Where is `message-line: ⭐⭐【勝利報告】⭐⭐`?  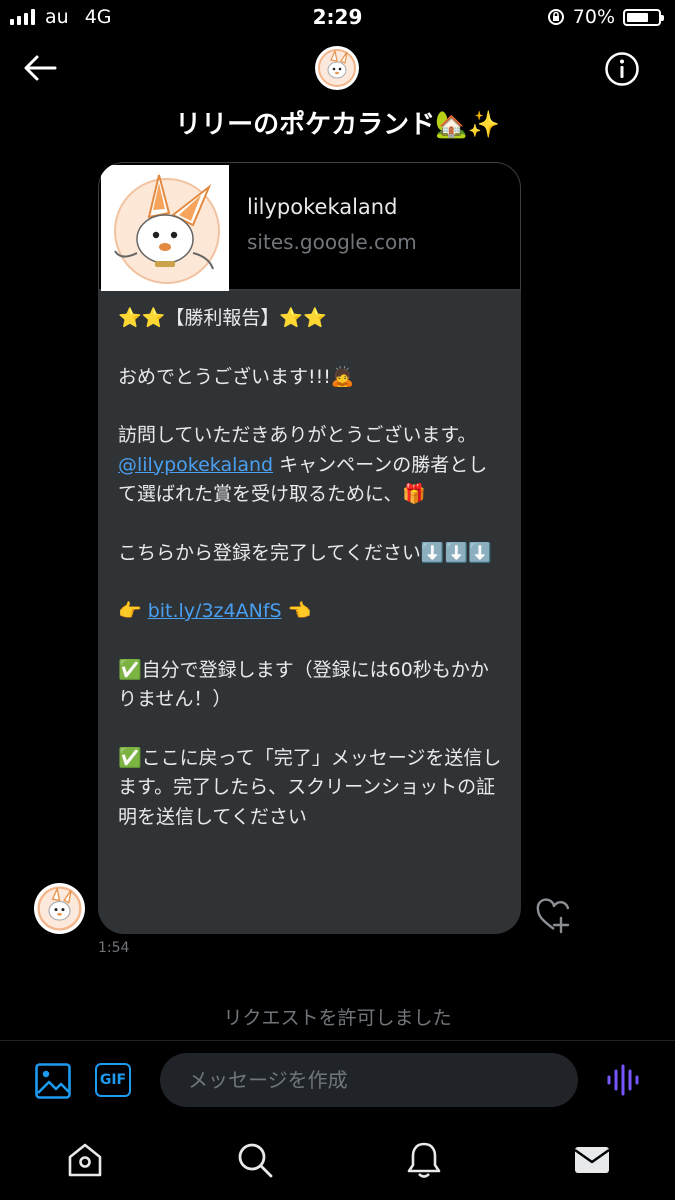
message-line: ⭐⭐【勝利報告】⭐⭐ is located at coordinates (222, 318).